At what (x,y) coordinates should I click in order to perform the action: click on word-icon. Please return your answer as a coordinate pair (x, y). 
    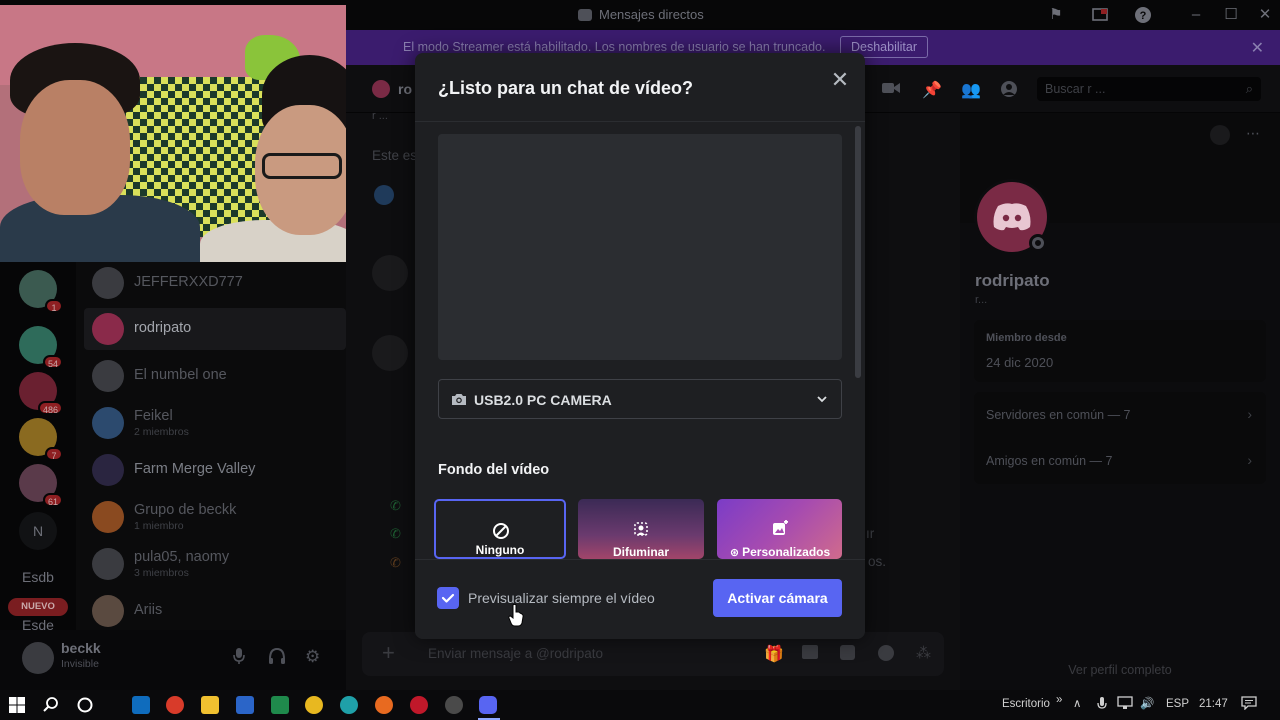
    Looking at the image, I should click on (245, 705).